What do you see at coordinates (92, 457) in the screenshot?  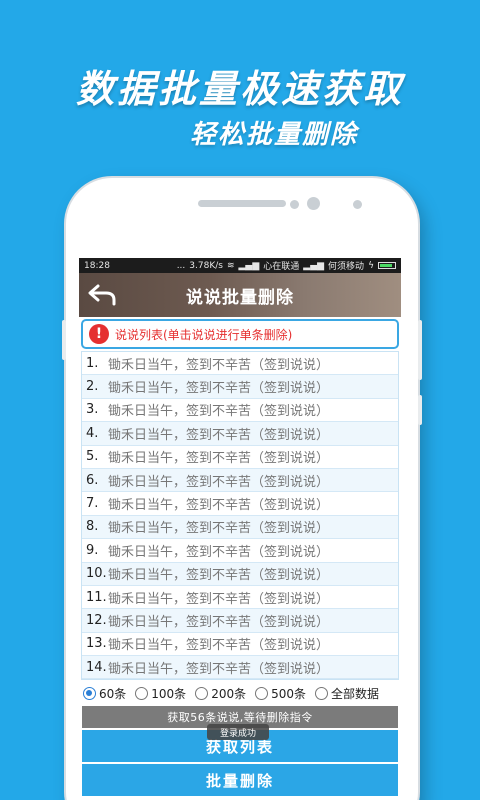 I see `list-item-number: 5.` at bounding box center [92, 457].